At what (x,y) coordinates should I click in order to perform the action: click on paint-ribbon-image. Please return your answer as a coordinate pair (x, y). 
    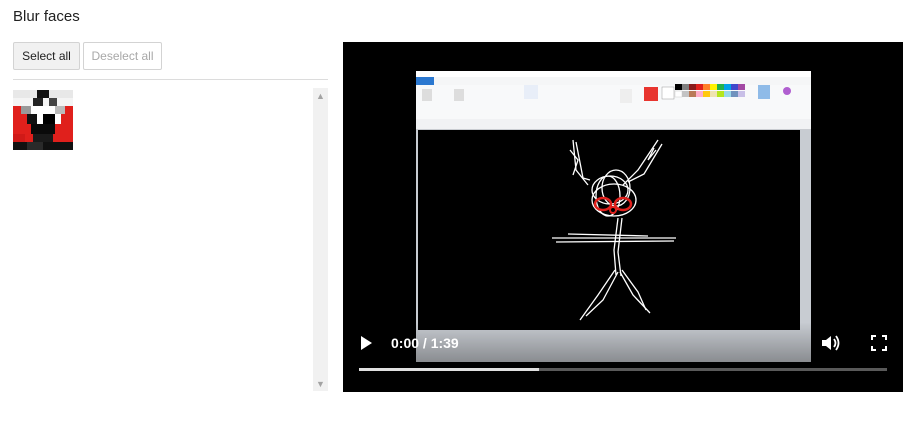
    Looking at the image, I should click on (613, 100).